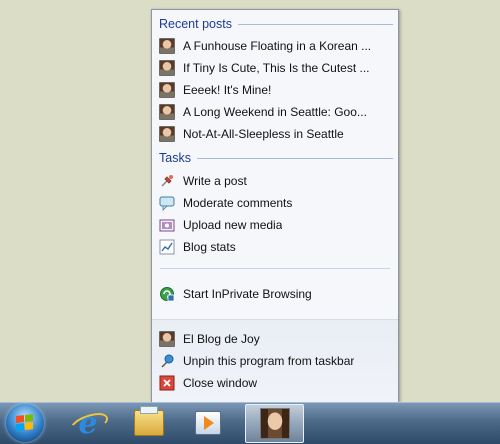 Image resolution: width=500 pixels, height=444 pixels. What do you see at coordinates (274, 181) in the screenshot?
I see `task-write-post: Write a post` at bounding box center [274, 181].